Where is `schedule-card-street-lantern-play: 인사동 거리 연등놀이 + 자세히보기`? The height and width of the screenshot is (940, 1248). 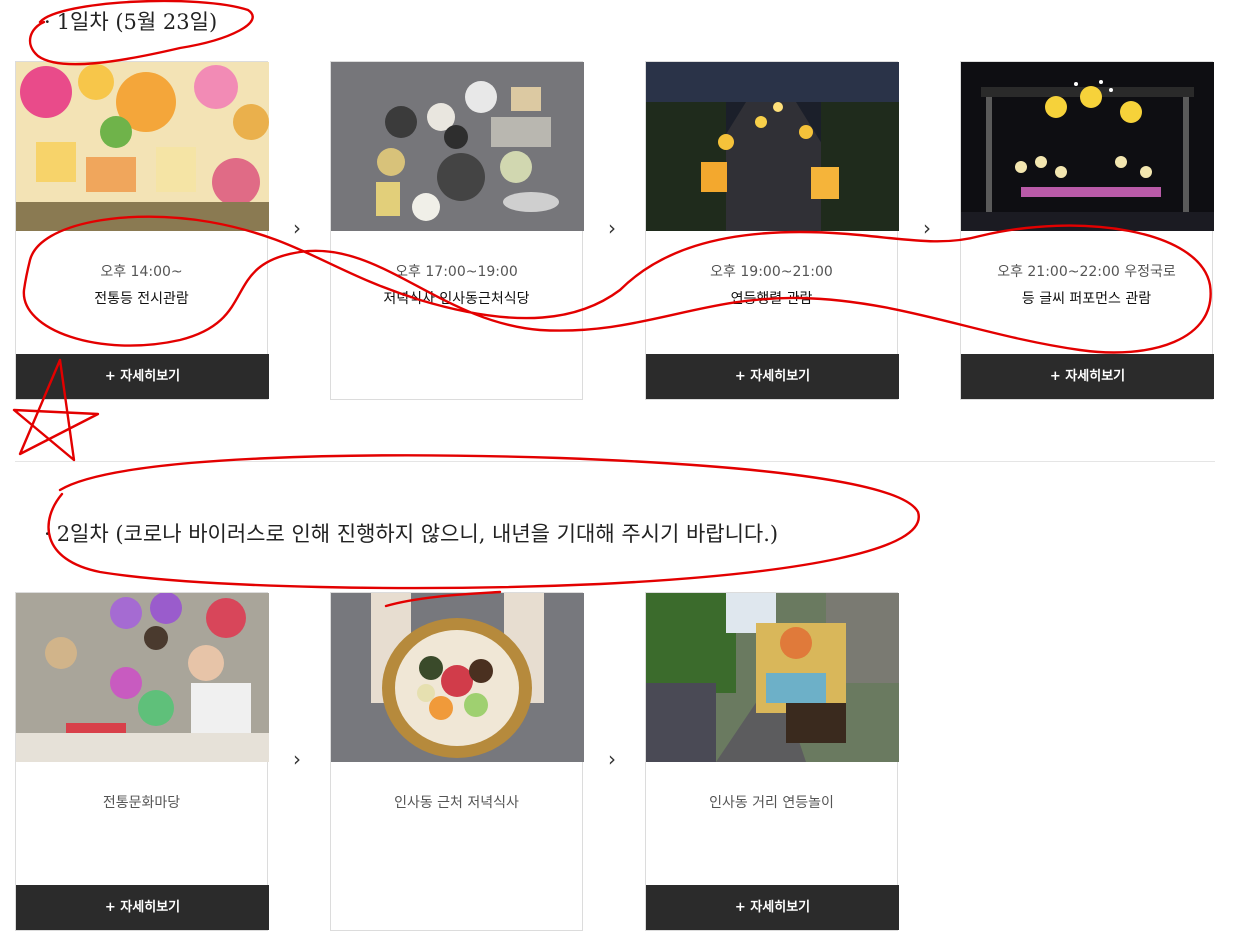
schedule-card-street-lantern-play: 인사동 거리 연등놀이 + 자세히보기 is located at coordinates (772, 761).